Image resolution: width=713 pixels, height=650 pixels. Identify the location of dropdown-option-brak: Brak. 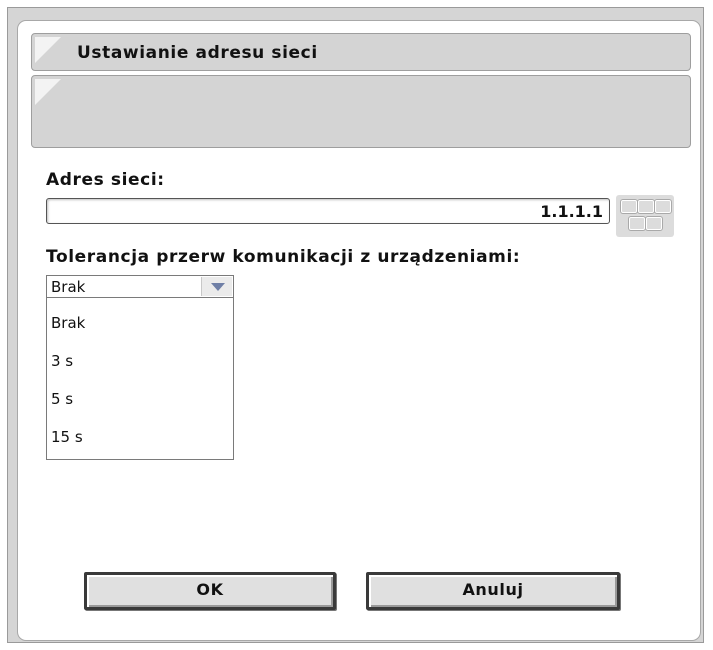
(68, 323).